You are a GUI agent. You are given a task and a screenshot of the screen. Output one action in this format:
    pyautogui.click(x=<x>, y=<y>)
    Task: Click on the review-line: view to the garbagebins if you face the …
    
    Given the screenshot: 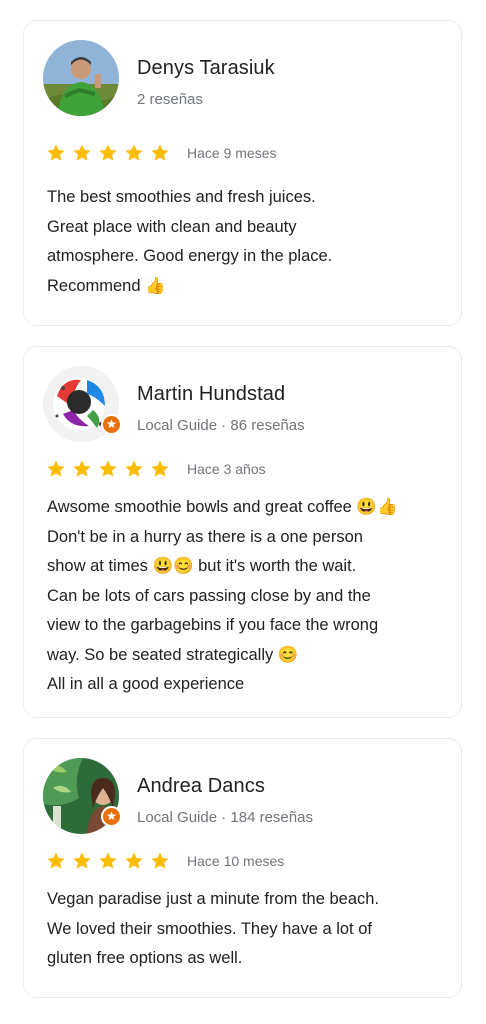 What is the action you would take?
    pyautogui.click(x=213, y=625)
    